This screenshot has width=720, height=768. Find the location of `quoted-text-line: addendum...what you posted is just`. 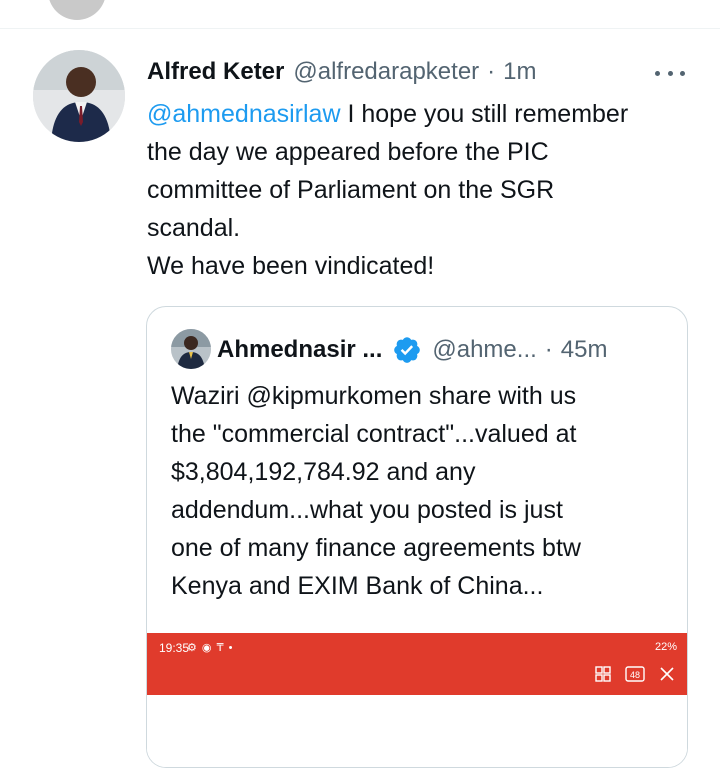

quoted-text-line: addendum...what you posted is just is located at coordinates (367, 510).